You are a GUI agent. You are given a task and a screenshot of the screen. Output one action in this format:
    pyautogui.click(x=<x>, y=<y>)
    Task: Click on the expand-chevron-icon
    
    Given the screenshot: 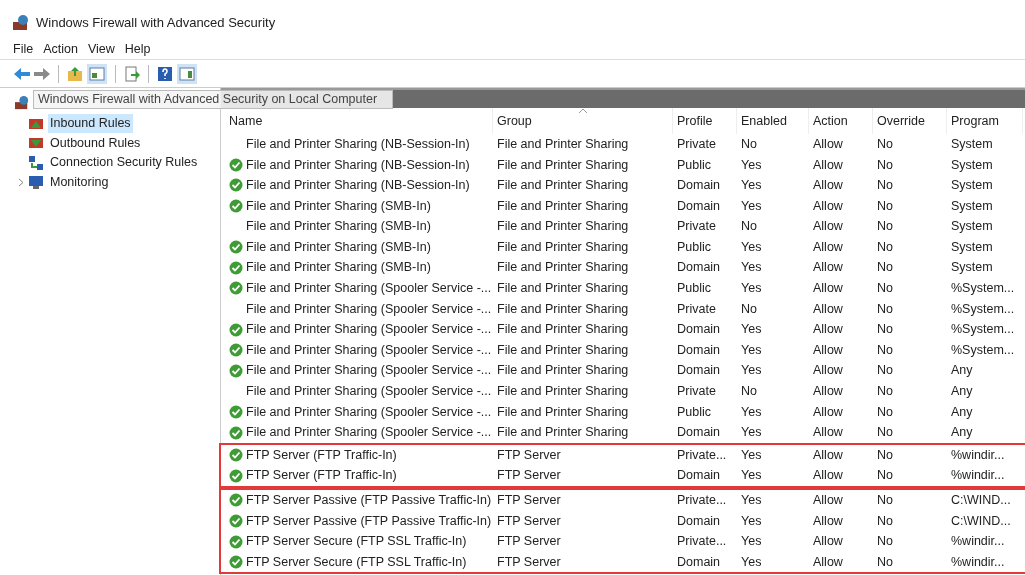 What is the action you would take?
    pyautogui.click(x=21, y=182)
    